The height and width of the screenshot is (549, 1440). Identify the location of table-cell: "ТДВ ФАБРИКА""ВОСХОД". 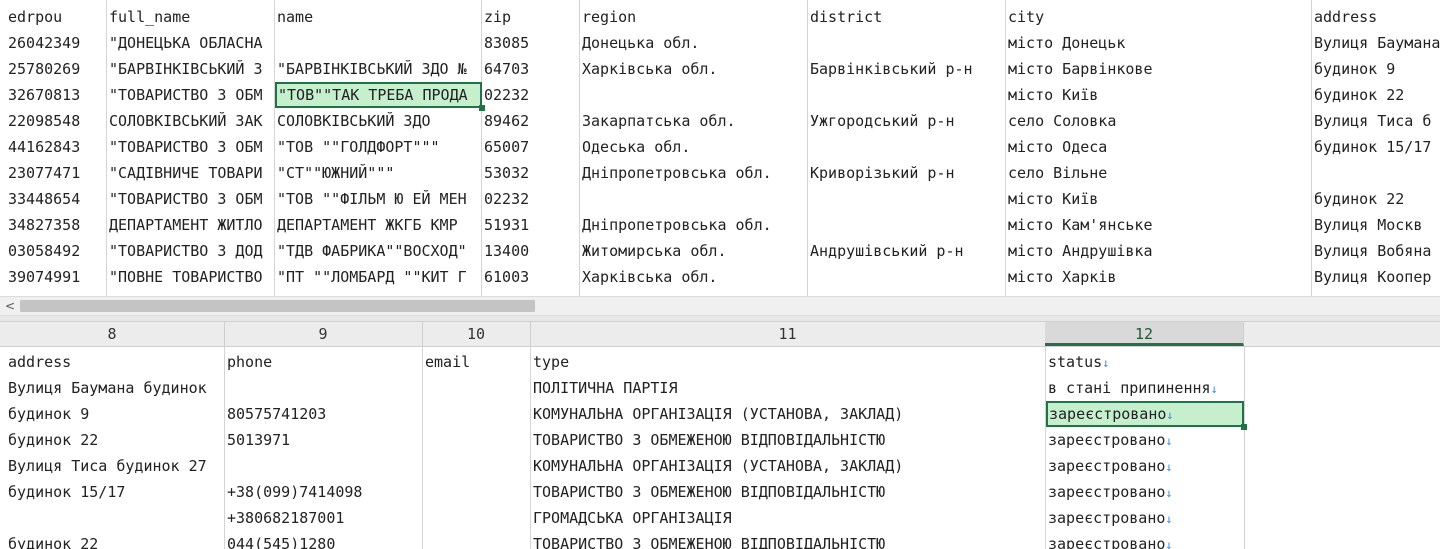
(378, 251).